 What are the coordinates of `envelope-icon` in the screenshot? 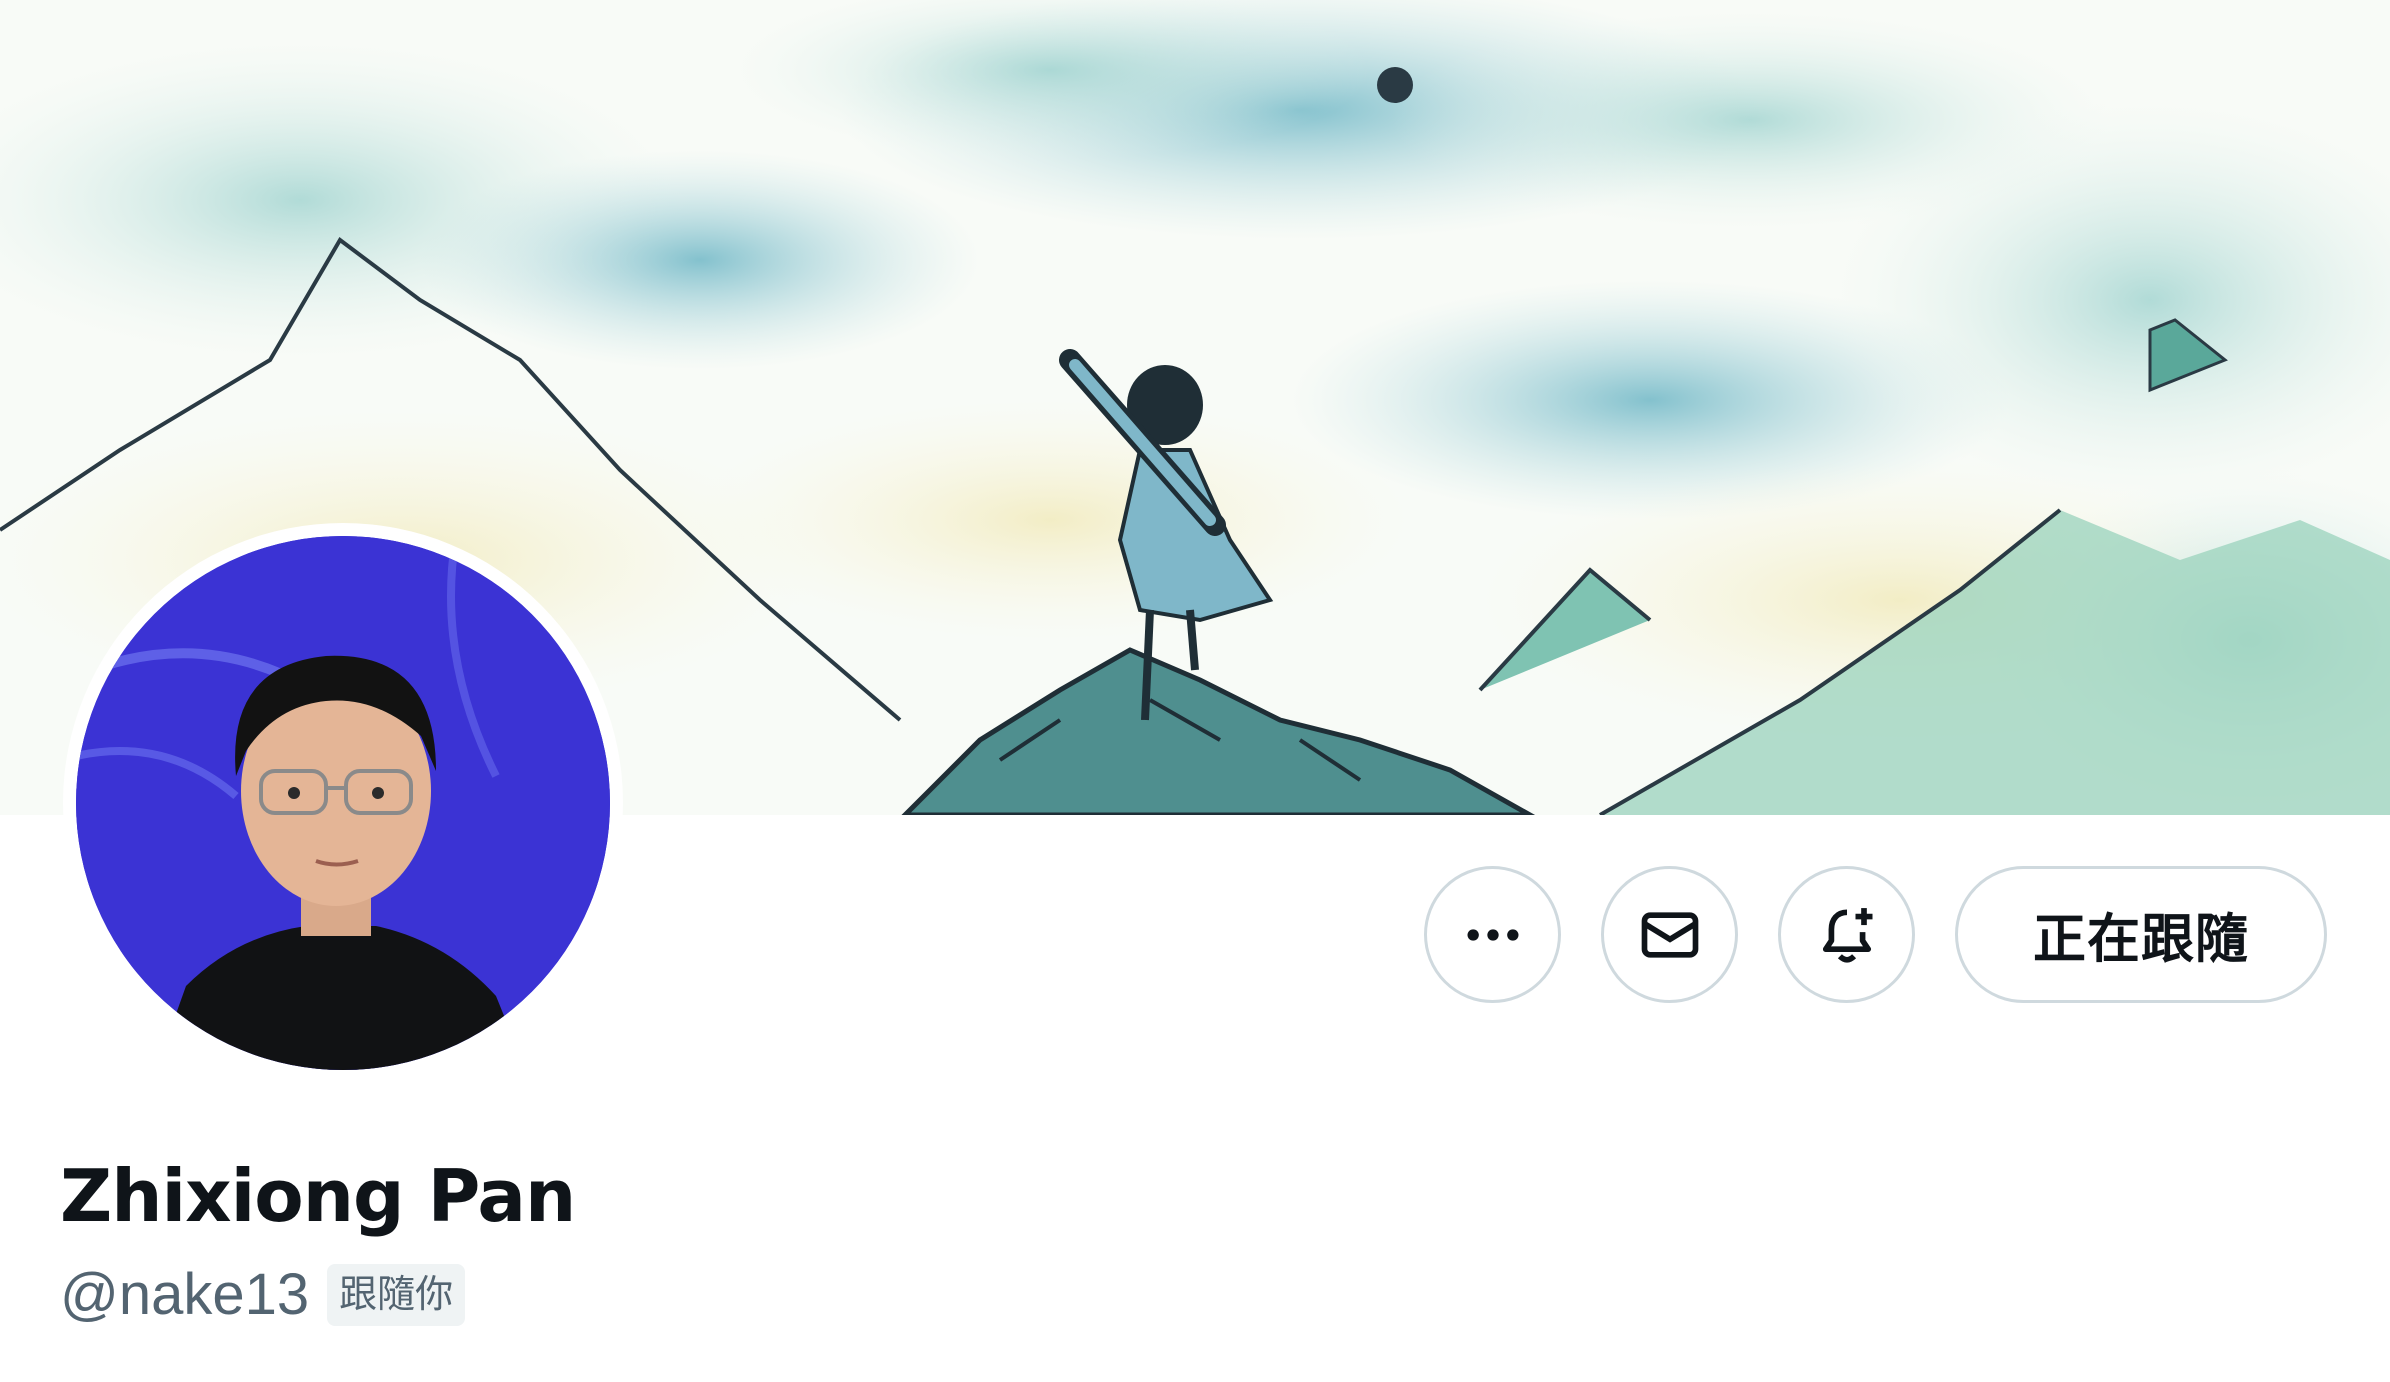 It's located at (1669, 934).